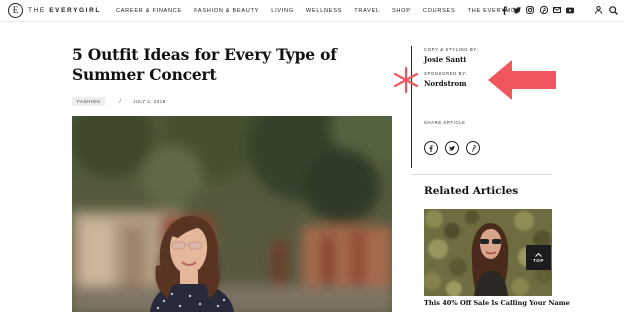 The width and height of the screenshot is (624, 312). What do you see at coordinates (367, 11) in the screenshot?
I see `nav-item-travel: TRAVEL` at bounding box center [367, 11].